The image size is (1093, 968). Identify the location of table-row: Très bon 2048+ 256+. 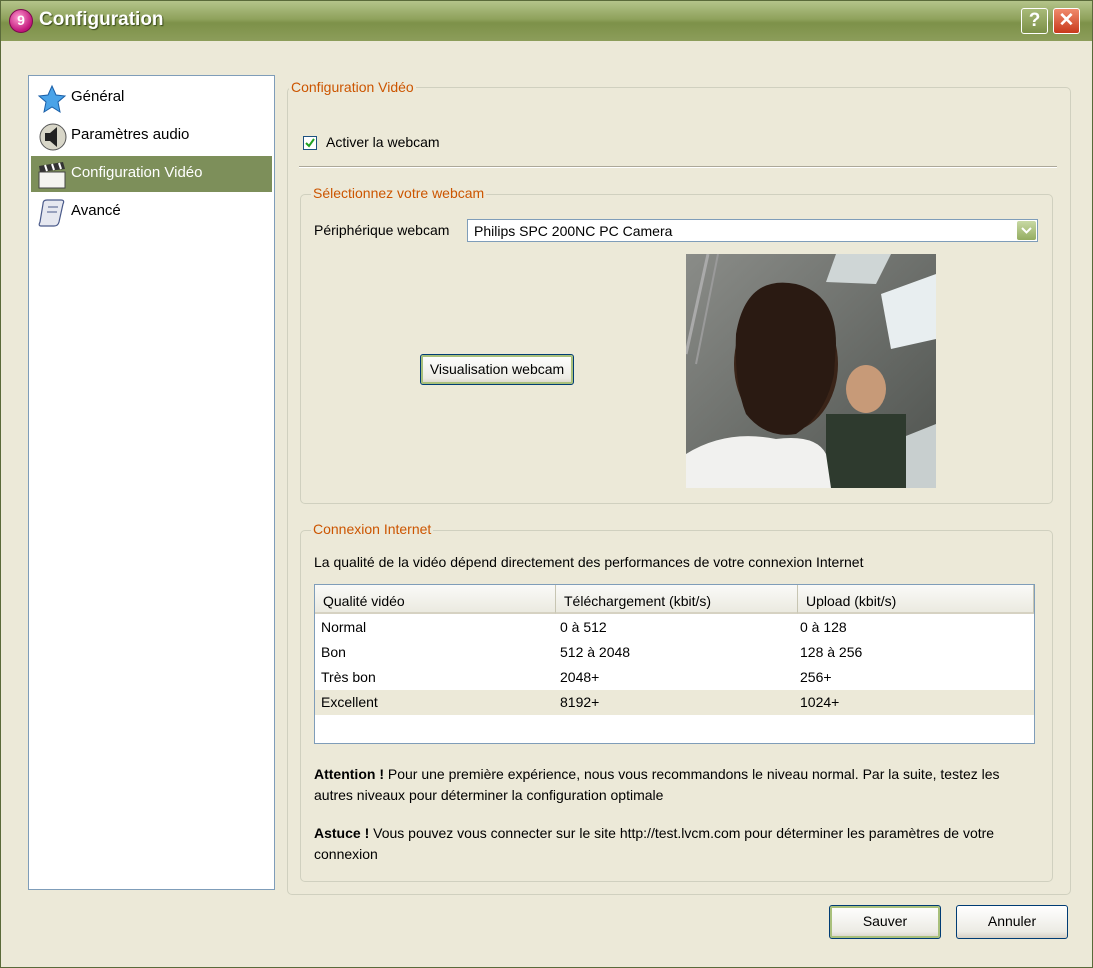
(674, 677).